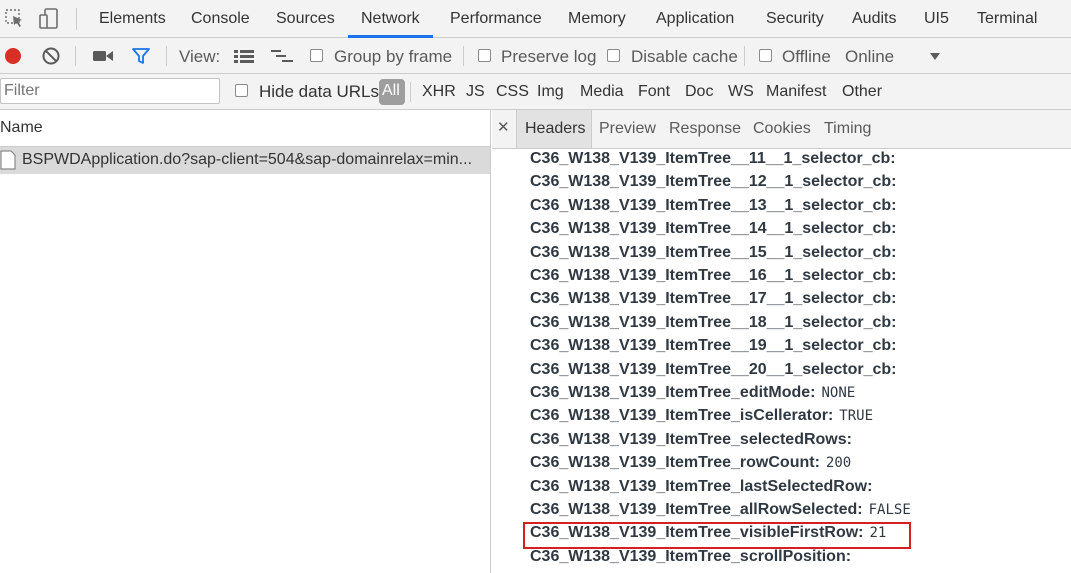 Image resolution: width=1071 pixels, height=573 pixels. I want to click on tab-network: Network, so click(390, 19).